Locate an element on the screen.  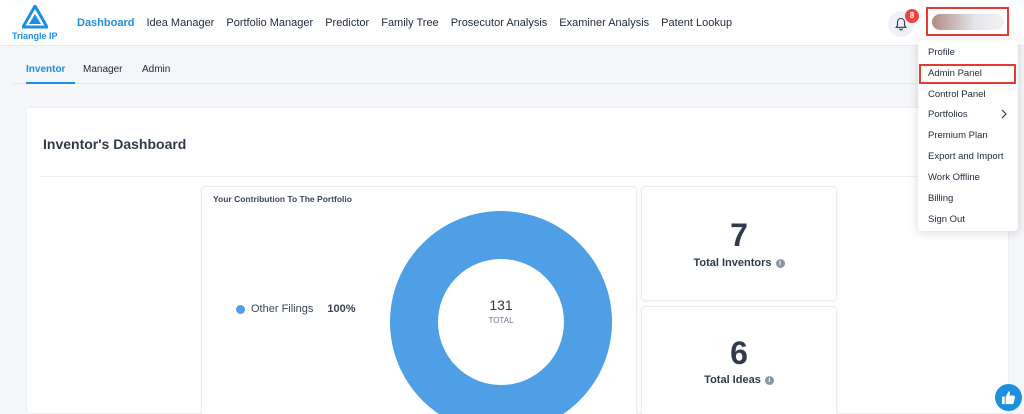
stat-label: Total Inventors i is located at coordinates (739, 263).